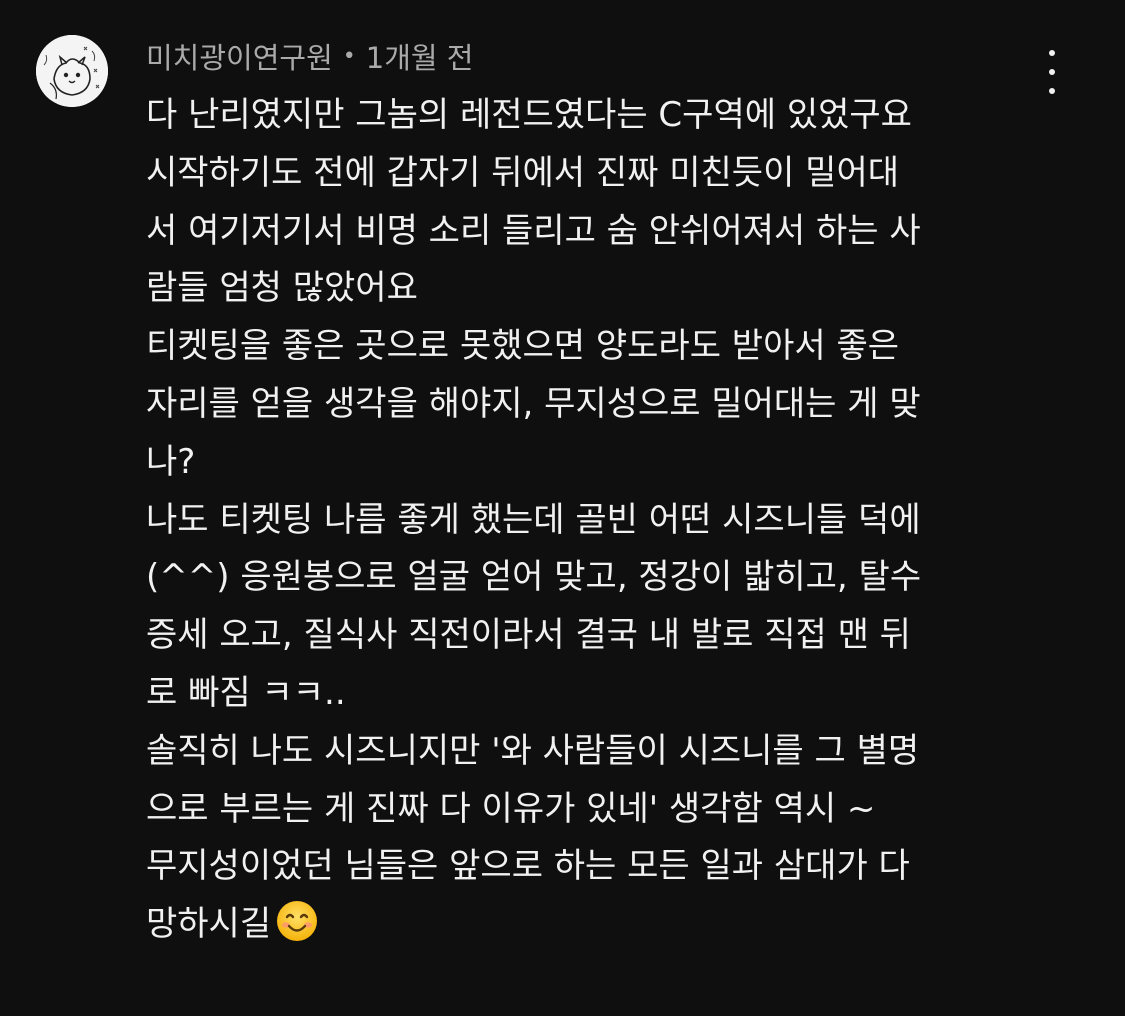  Describe the element at coordinates (511, 808) in the screenshot. I see `comment-line: 으로 부르는 게 진짜 다 이유가 있네' 생각함 역시 ~` at that location.